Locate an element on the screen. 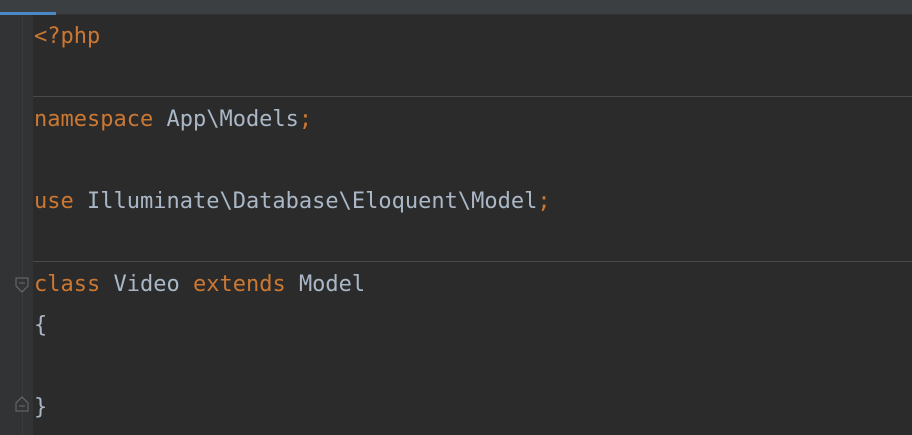  brace-close: } is located at coordinates (41, 407).